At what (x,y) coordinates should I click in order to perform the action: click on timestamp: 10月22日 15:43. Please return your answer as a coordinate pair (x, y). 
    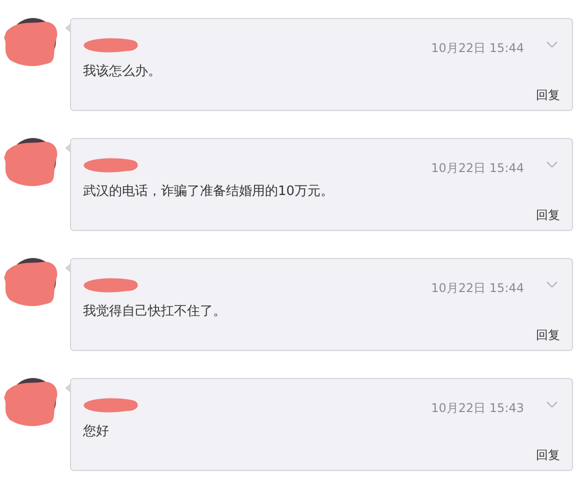
    Looking at the image, I should click on (477, 408).